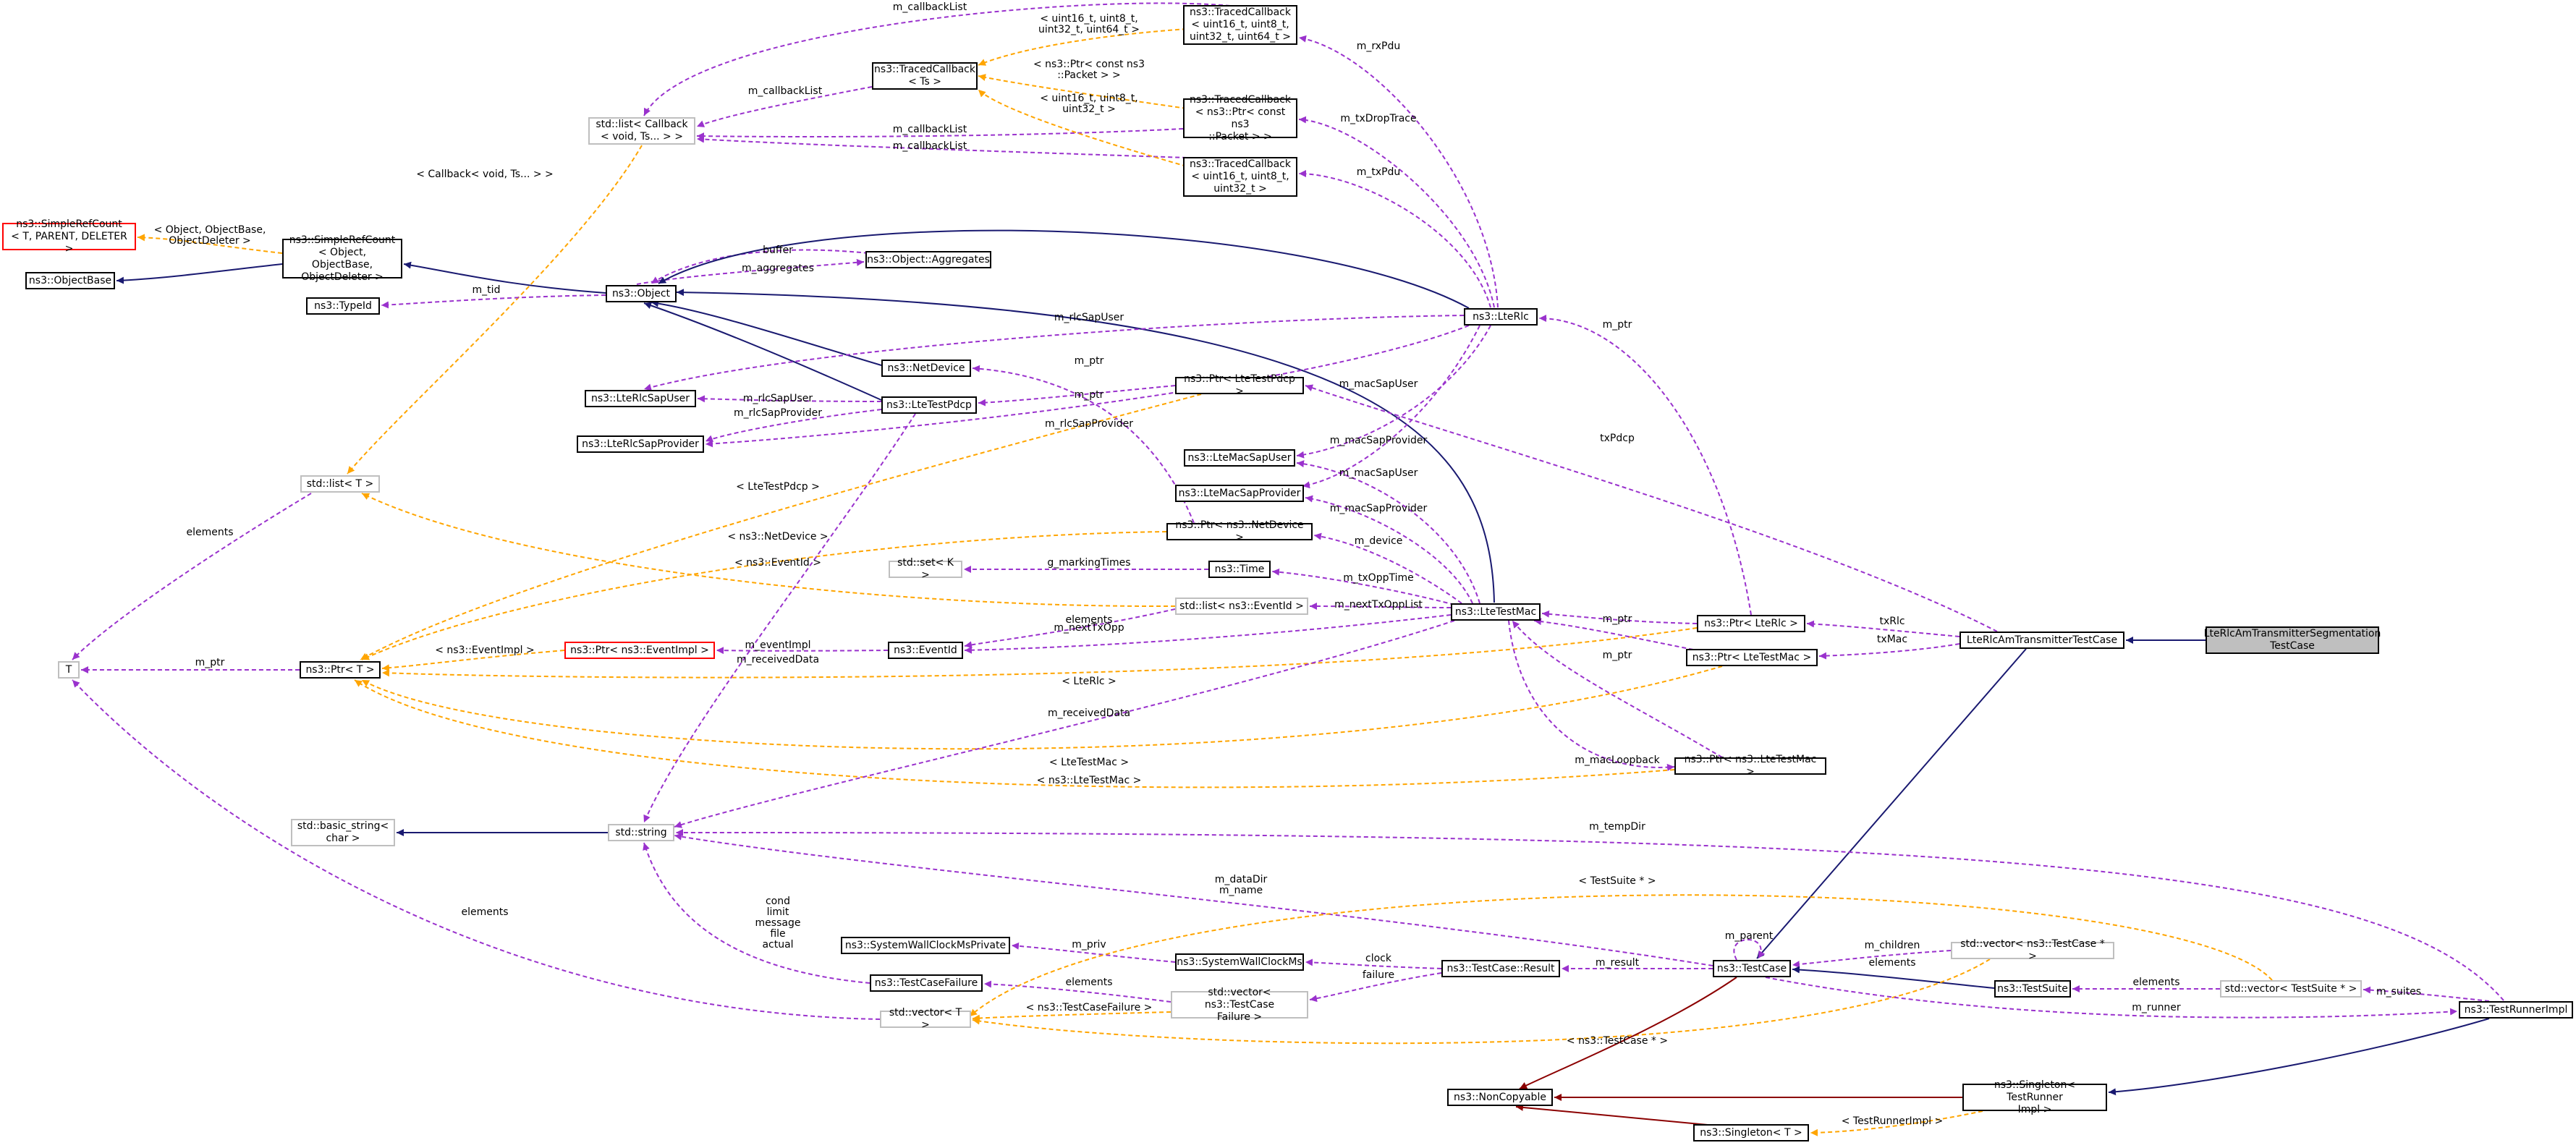 The width and height of the screenshot is (2576, 1148). Describe the element at coordinates (1241, 606) in the screenshot. I see `node-std-list-eventid: std::list< ns3::EventId >` at that location.